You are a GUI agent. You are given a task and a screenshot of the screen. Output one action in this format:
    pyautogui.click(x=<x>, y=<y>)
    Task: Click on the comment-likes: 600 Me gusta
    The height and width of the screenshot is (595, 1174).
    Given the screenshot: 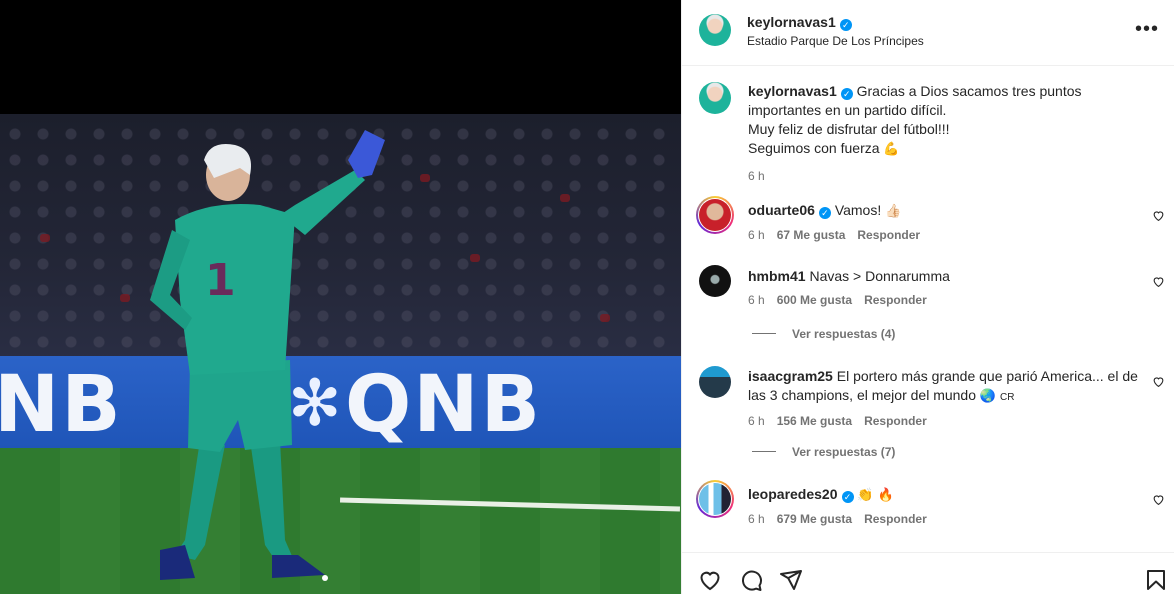 What is the action you would take?
    pyautogui.click(x=814, y=300)
    